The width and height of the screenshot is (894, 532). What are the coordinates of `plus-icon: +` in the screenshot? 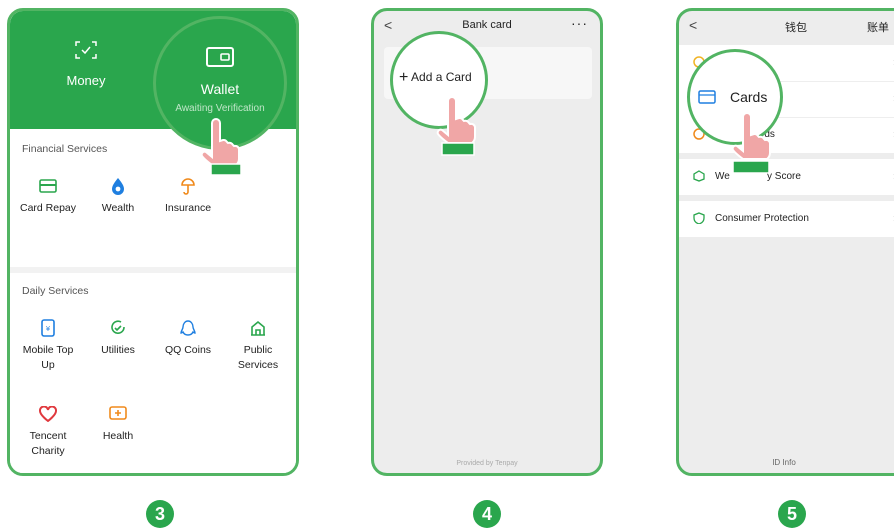 It's located at (404, 77).